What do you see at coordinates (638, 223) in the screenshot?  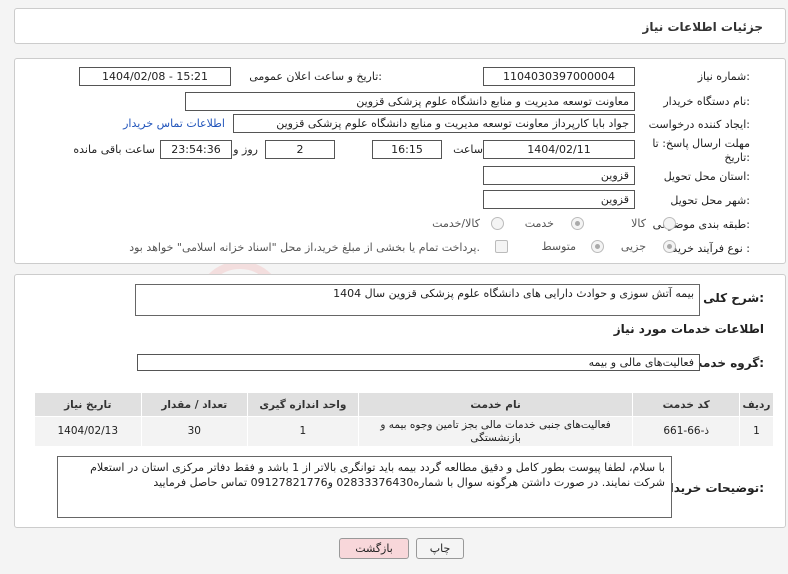 I see `category-option-goods: کالا` at bounding box center [638, 223].